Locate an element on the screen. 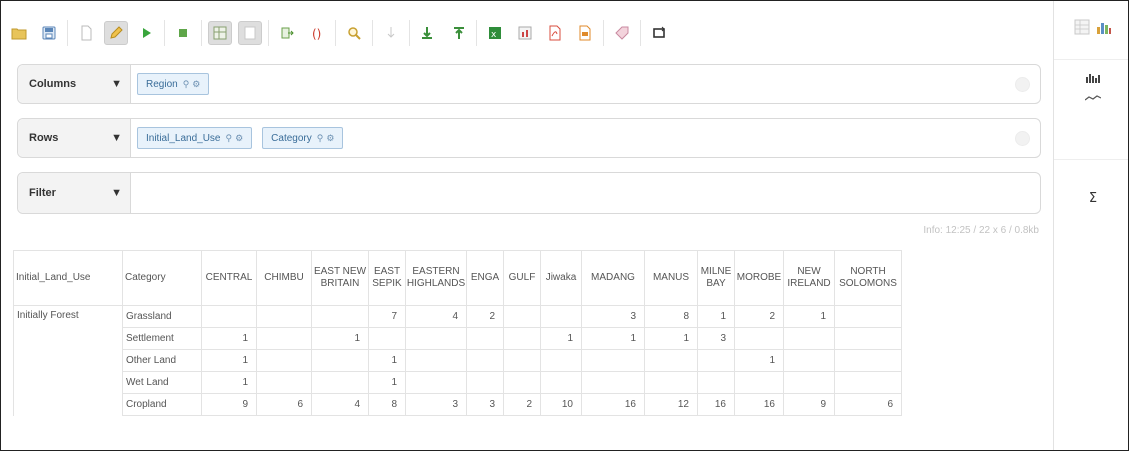 The image size is (1131, 453). columns-label: Columns is located at coordinates (53, 84).